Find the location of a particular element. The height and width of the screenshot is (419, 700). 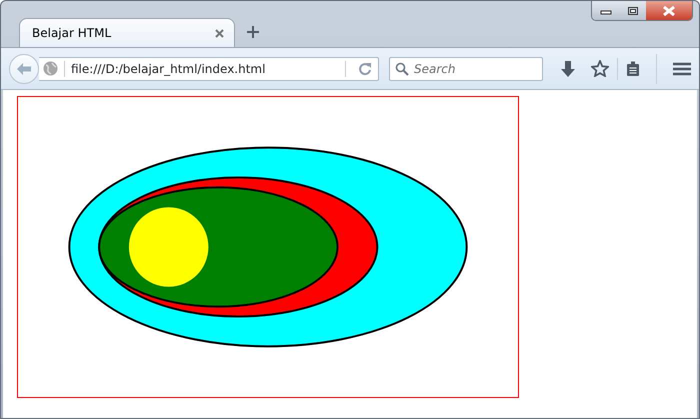

maximize-icon is located at coordinates (632, 11).